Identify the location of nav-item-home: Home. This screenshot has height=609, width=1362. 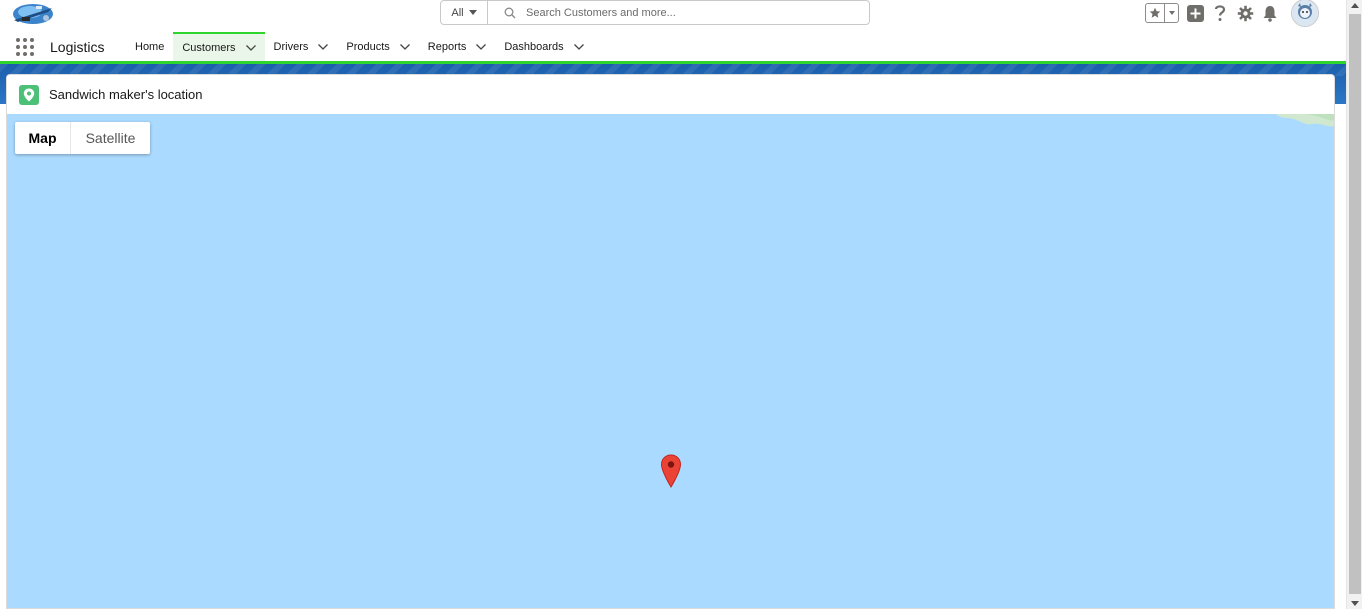
(149, 47).